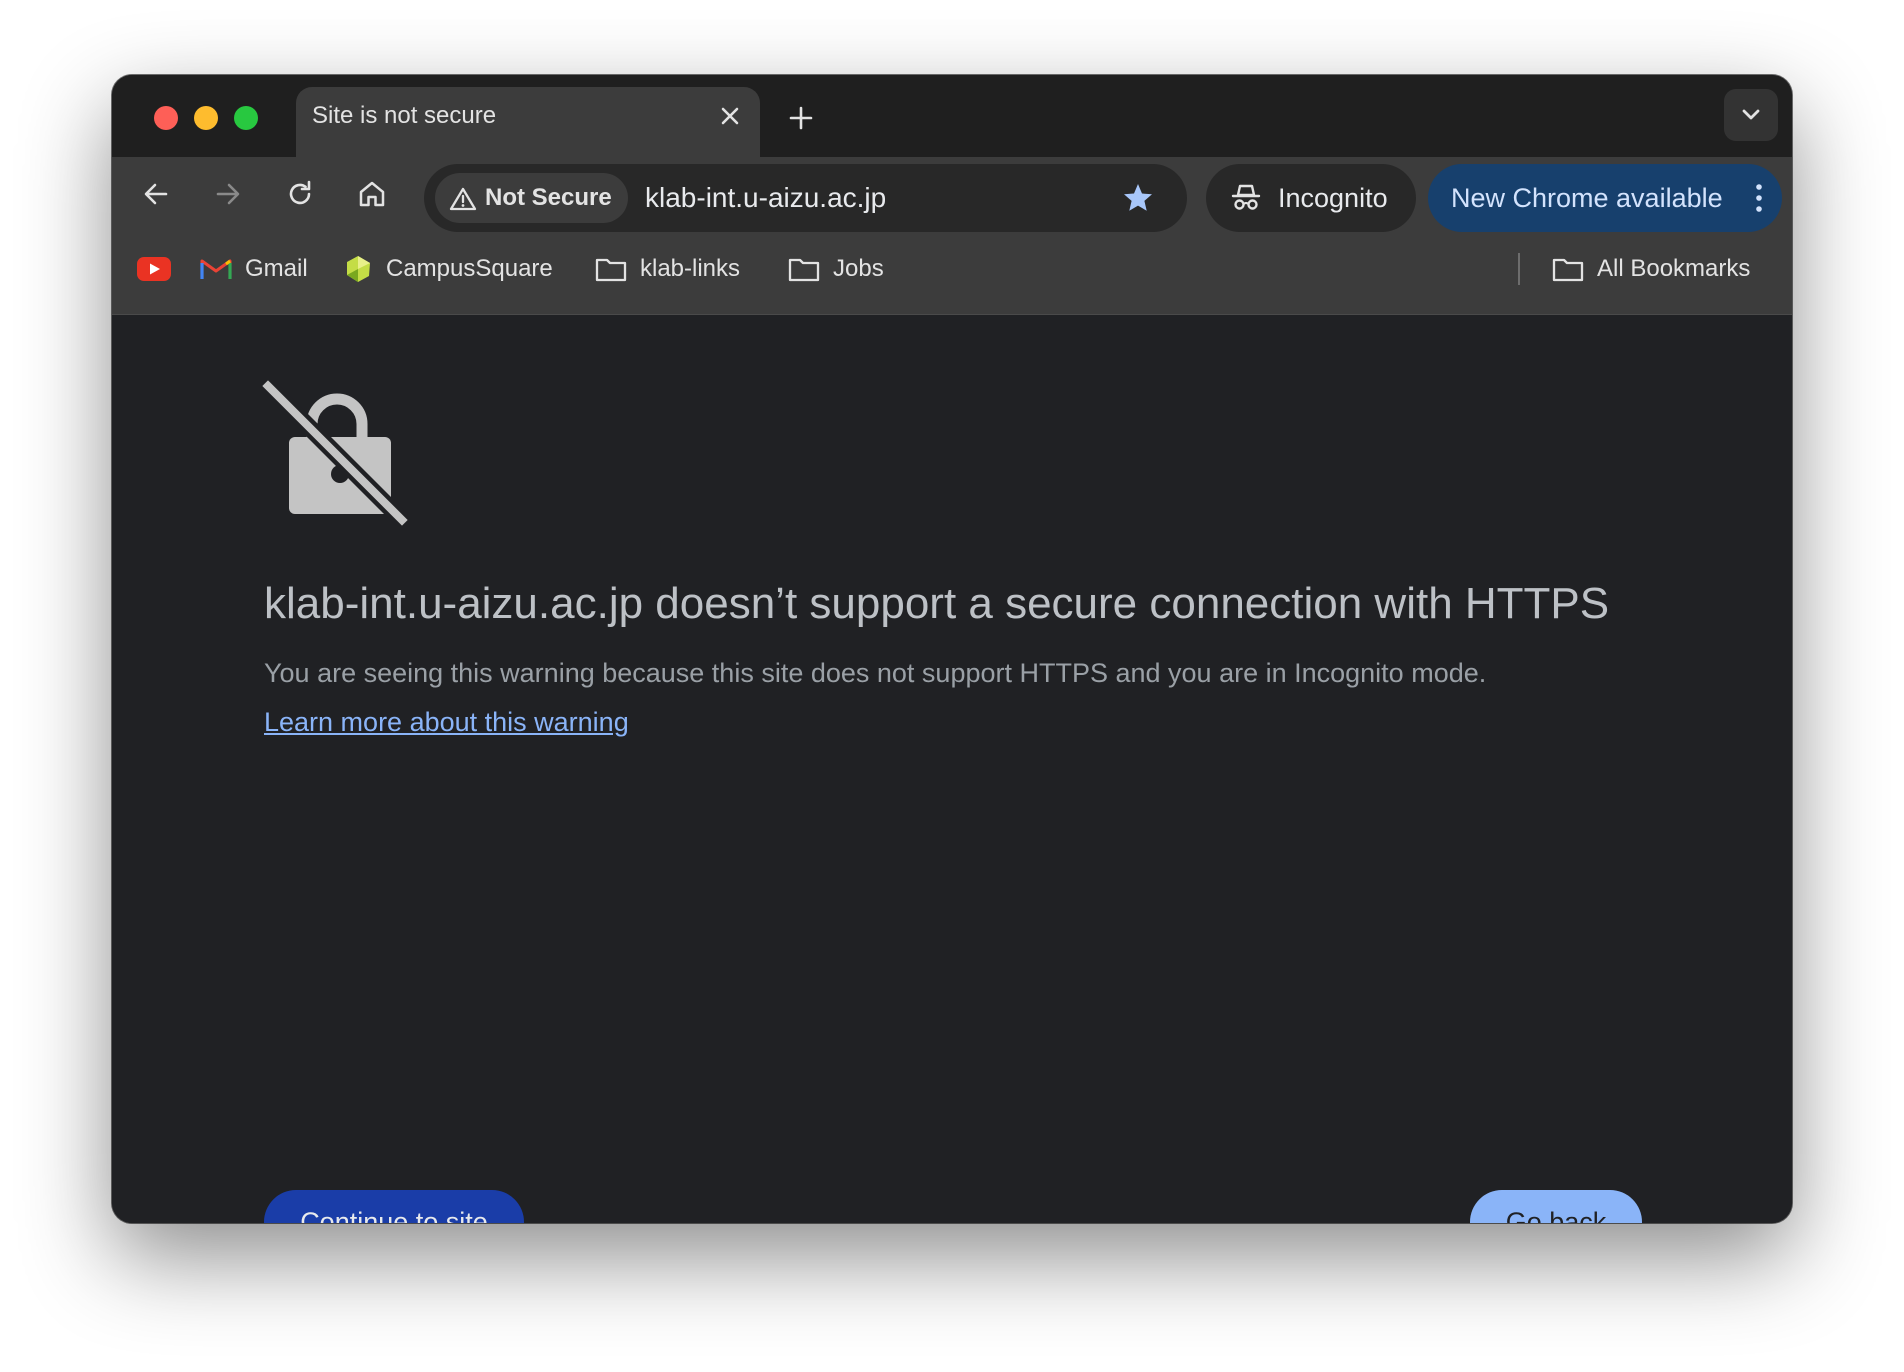 This screenshot has width=1904, height=1372. I want to click on bookmark-label: Jobs, so click(858, 268).